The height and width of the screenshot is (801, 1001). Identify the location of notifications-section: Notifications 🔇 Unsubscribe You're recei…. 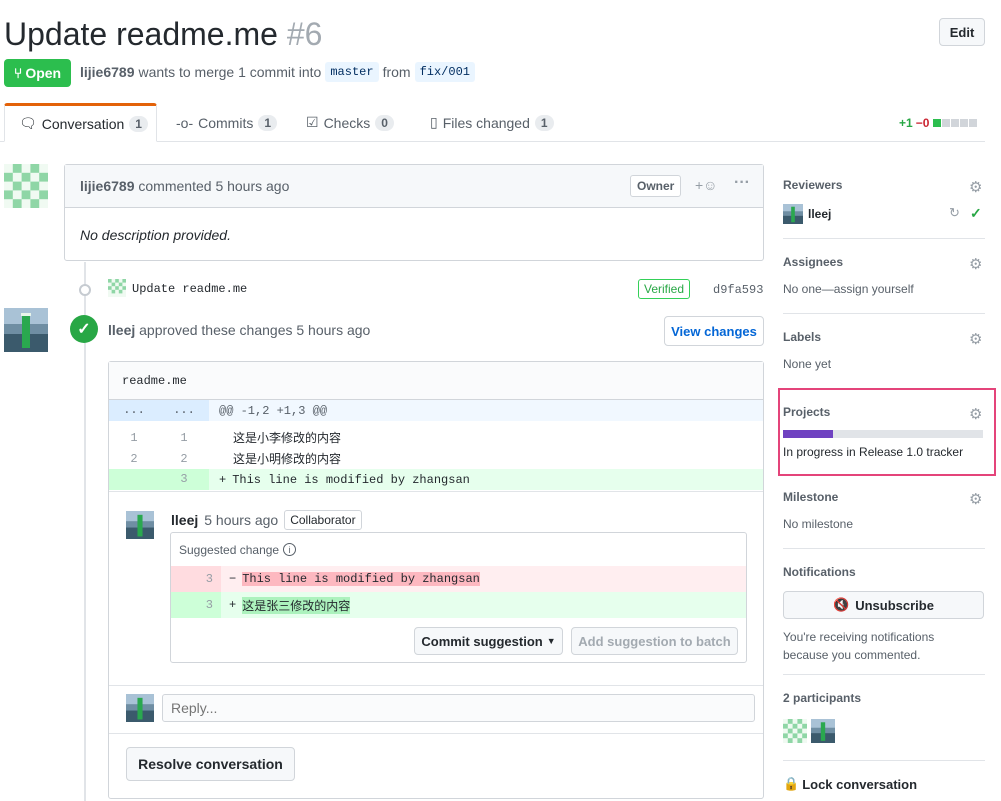
(884, 614).